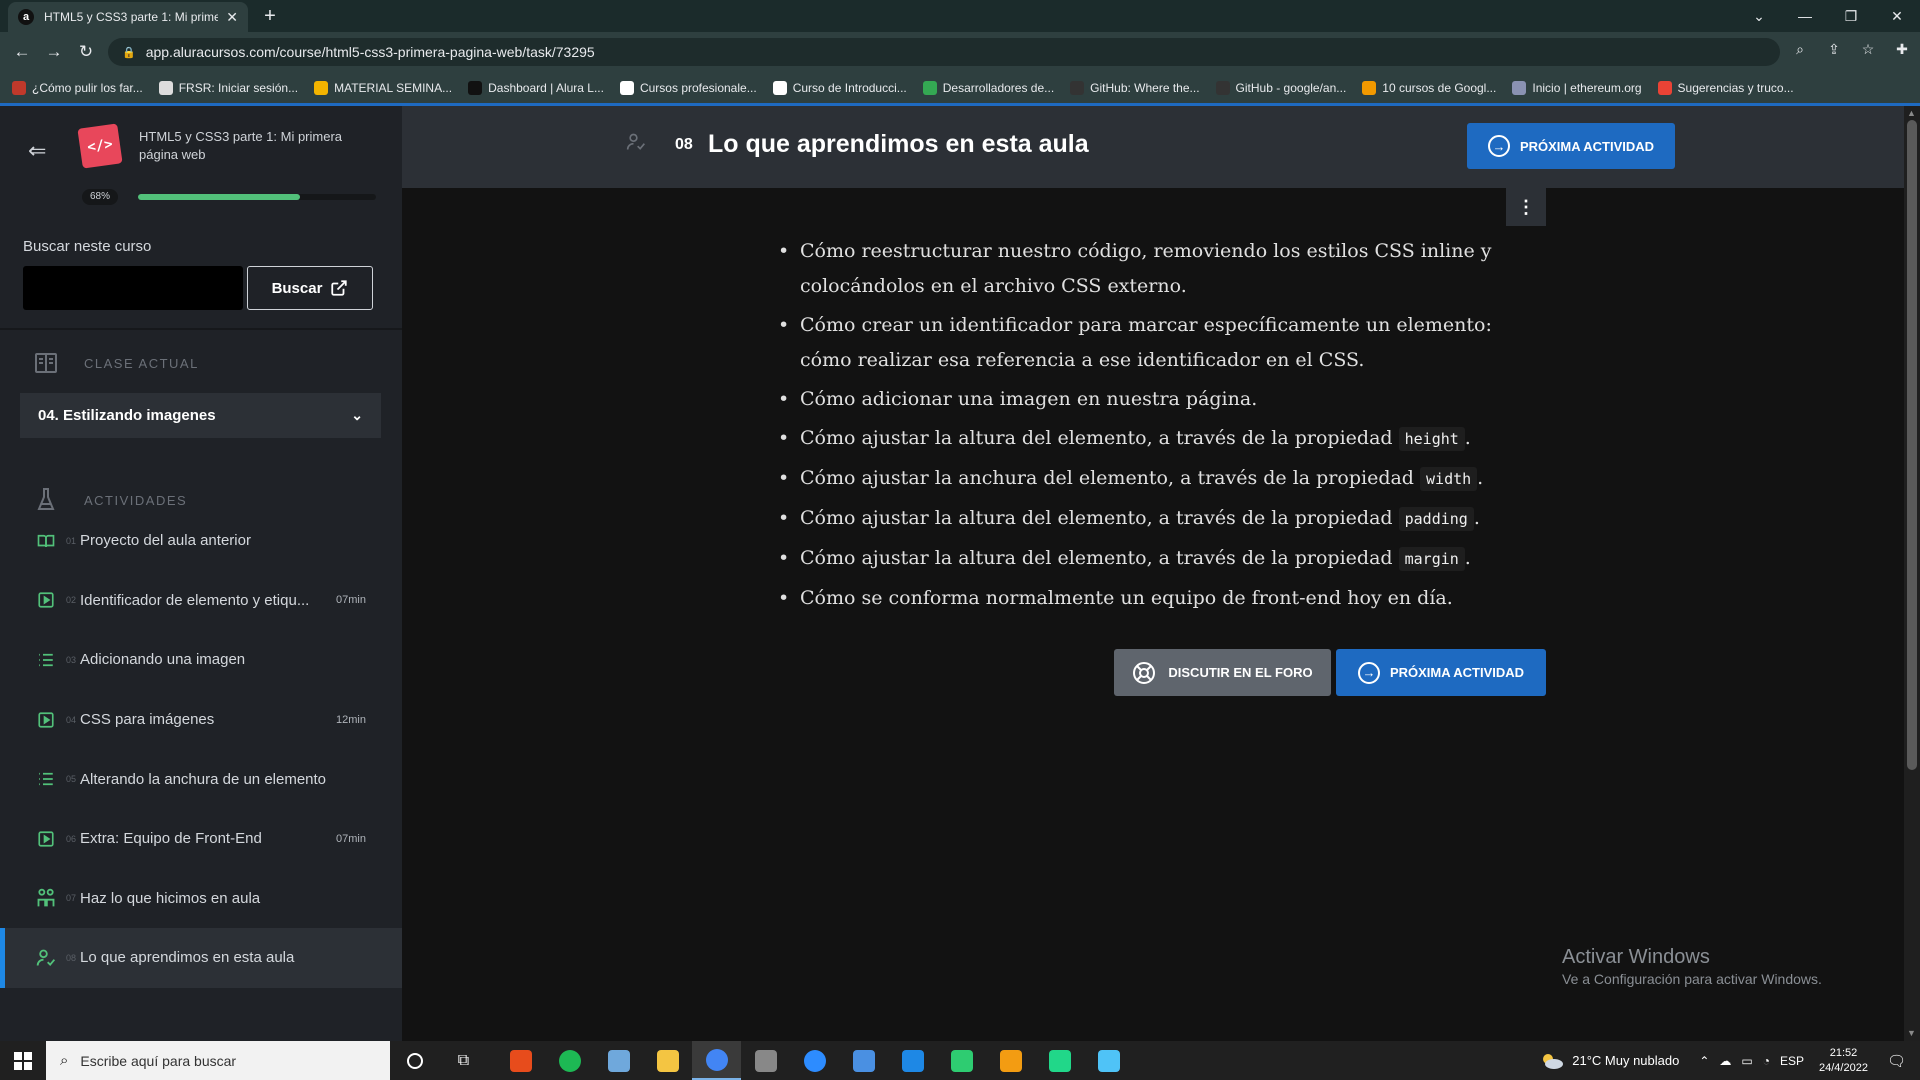 This screenshot has width=1920, height=1080. Describe the element at coordinates (201, 660) in the screenshot. I see `activity-item: 03 Adicionando una imagen` at that location.